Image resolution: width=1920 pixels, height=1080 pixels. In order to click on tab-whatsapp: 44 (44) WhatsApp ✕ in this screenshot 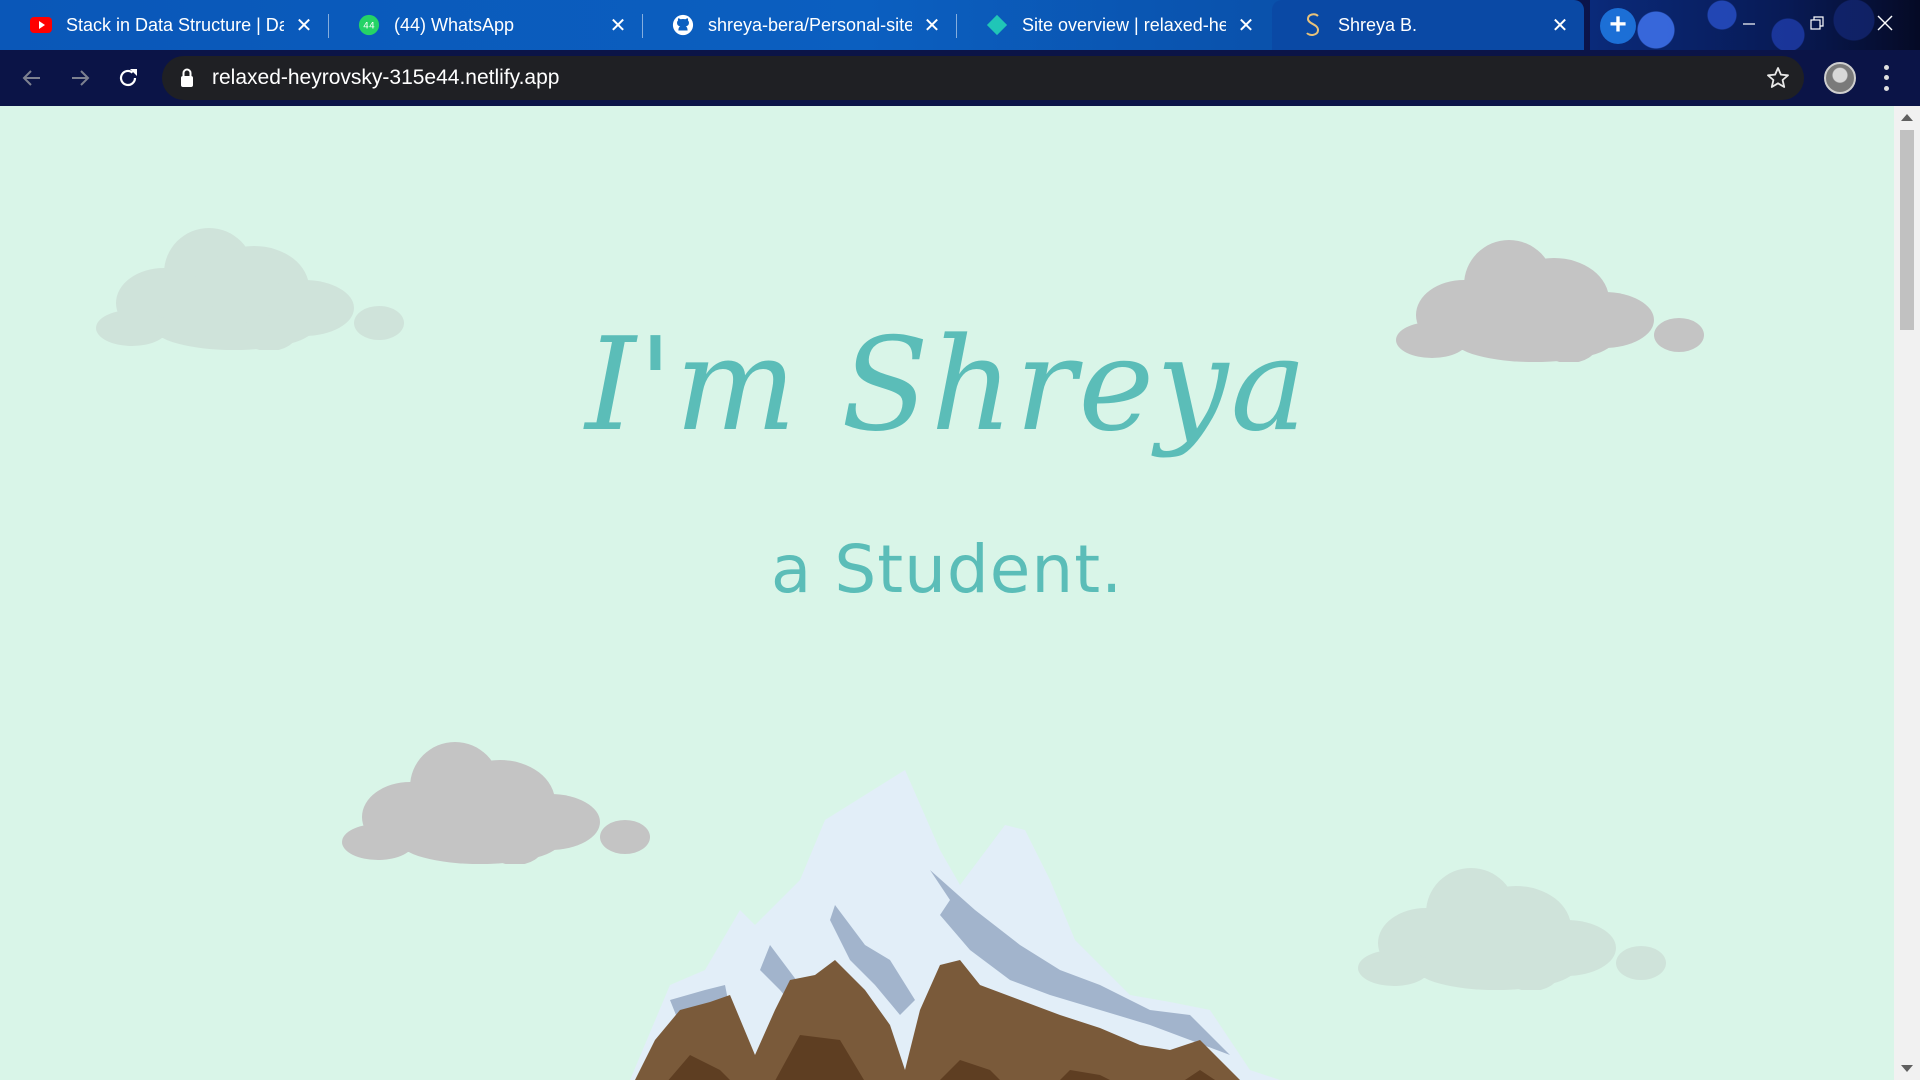, I will do `click(485, 25)`.